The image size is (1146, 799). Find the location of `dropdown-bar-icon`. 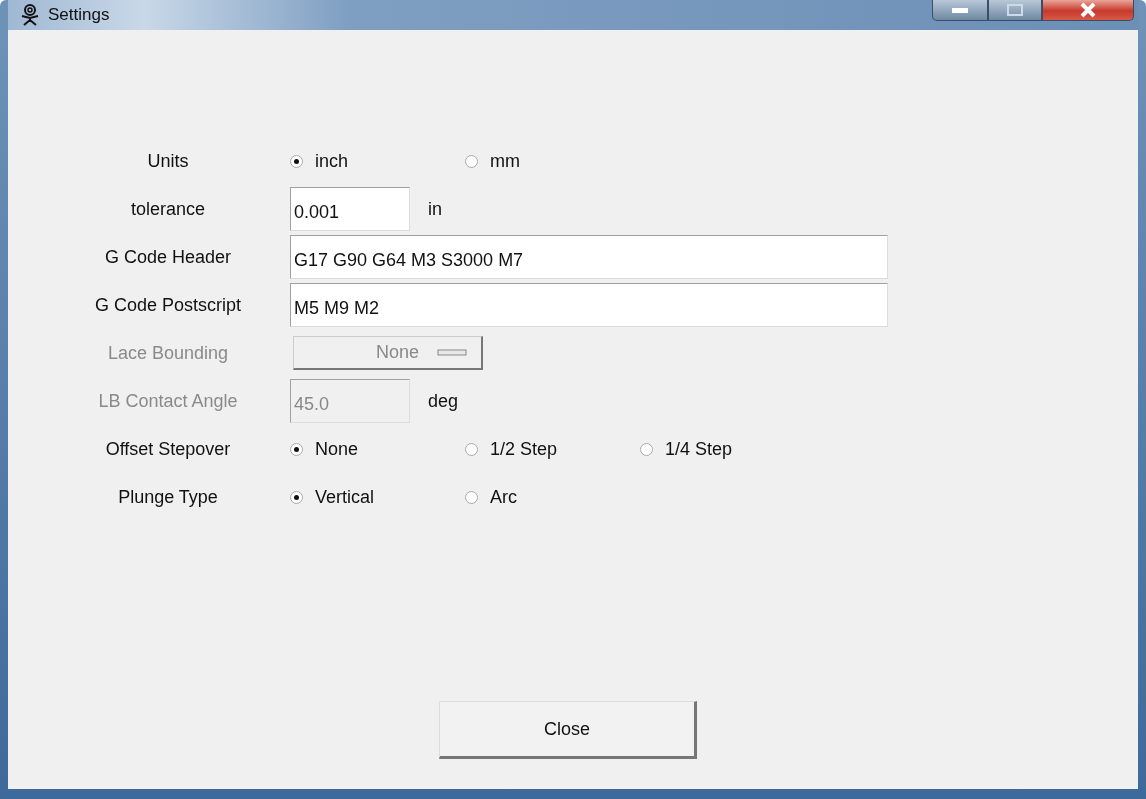

dropdown-bar-icon is located at coordinates (452, 352).